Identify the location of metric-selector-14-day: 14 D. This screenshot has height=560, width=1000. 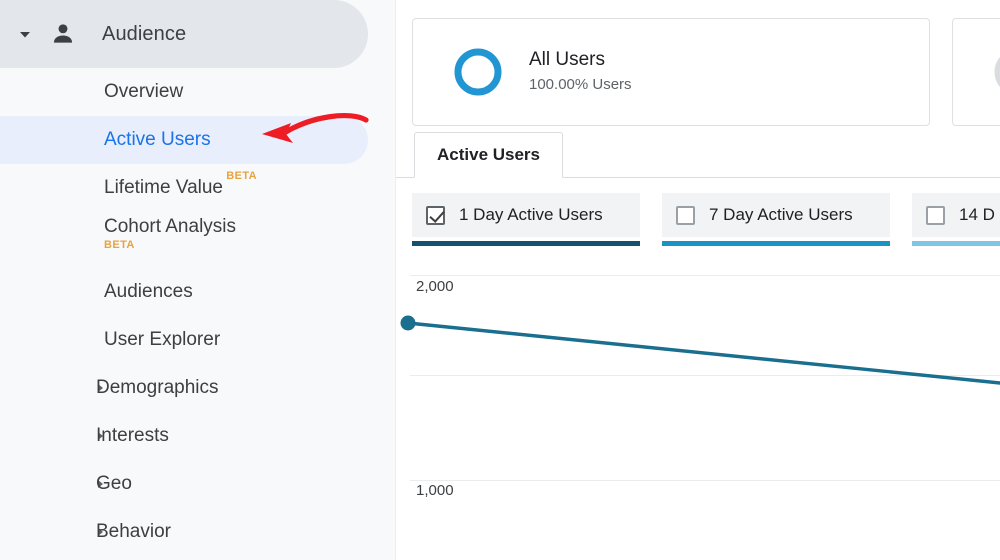
(956, 219).